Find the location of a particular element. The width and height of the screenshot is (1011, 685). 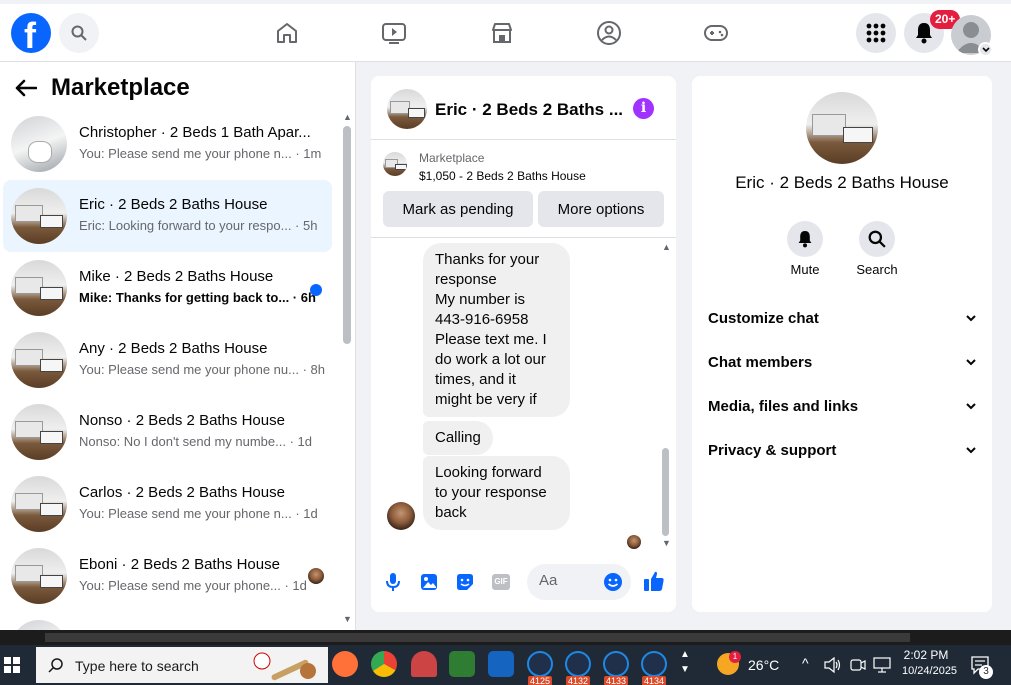

message-bubble: Looking forward to your response back is located at coordinates (496, 493).